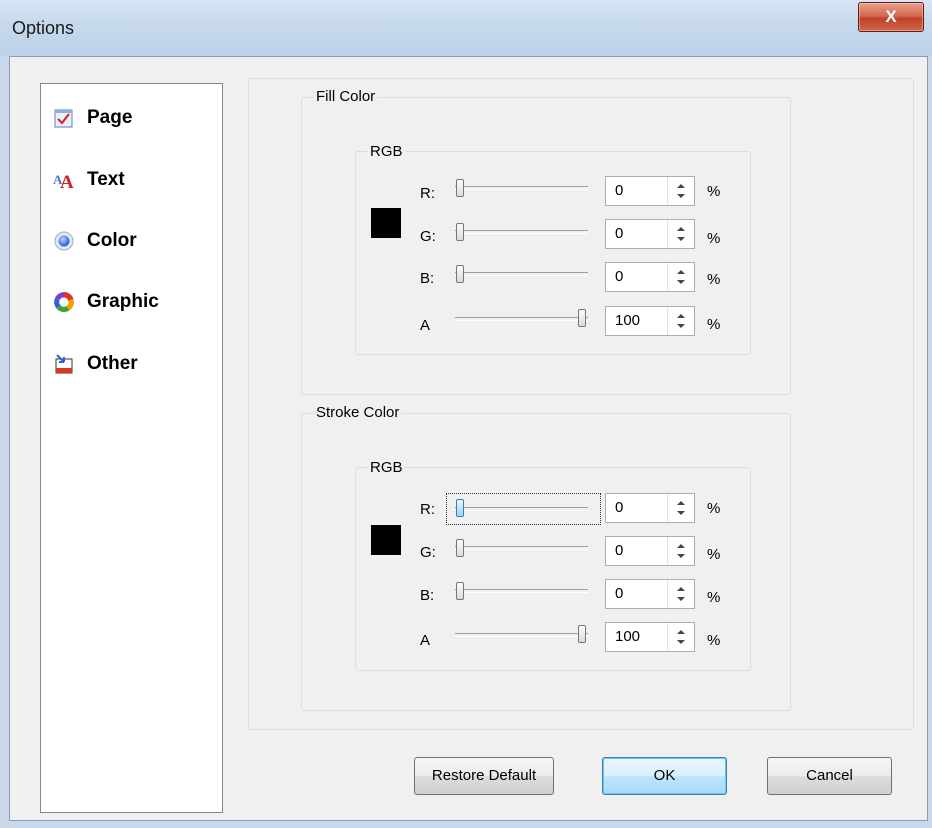 This screenshot has width=932, height=828. I want to click on stroke-r-spin-arrows, so click(680, 508).